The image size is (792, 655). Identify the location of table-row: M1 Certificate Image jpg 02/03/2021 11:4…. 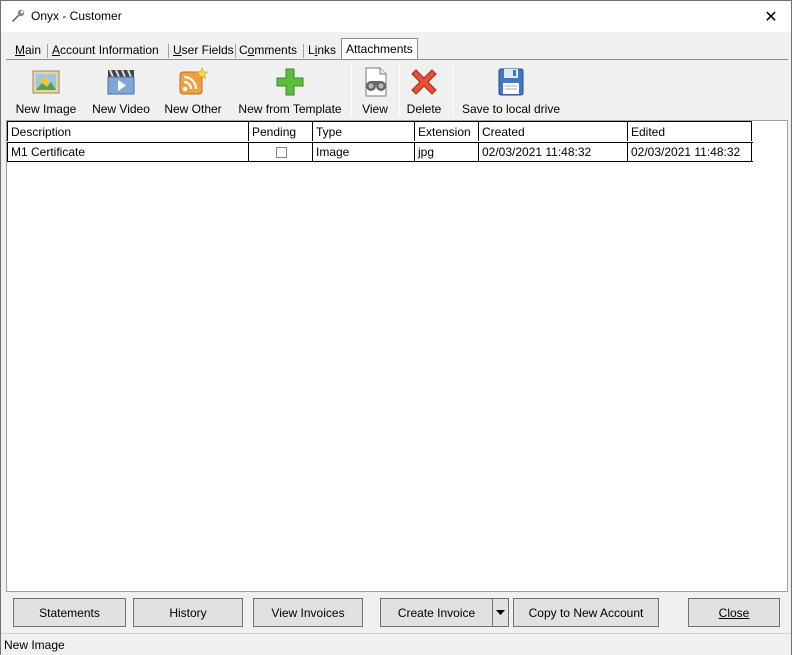
(380, 152).